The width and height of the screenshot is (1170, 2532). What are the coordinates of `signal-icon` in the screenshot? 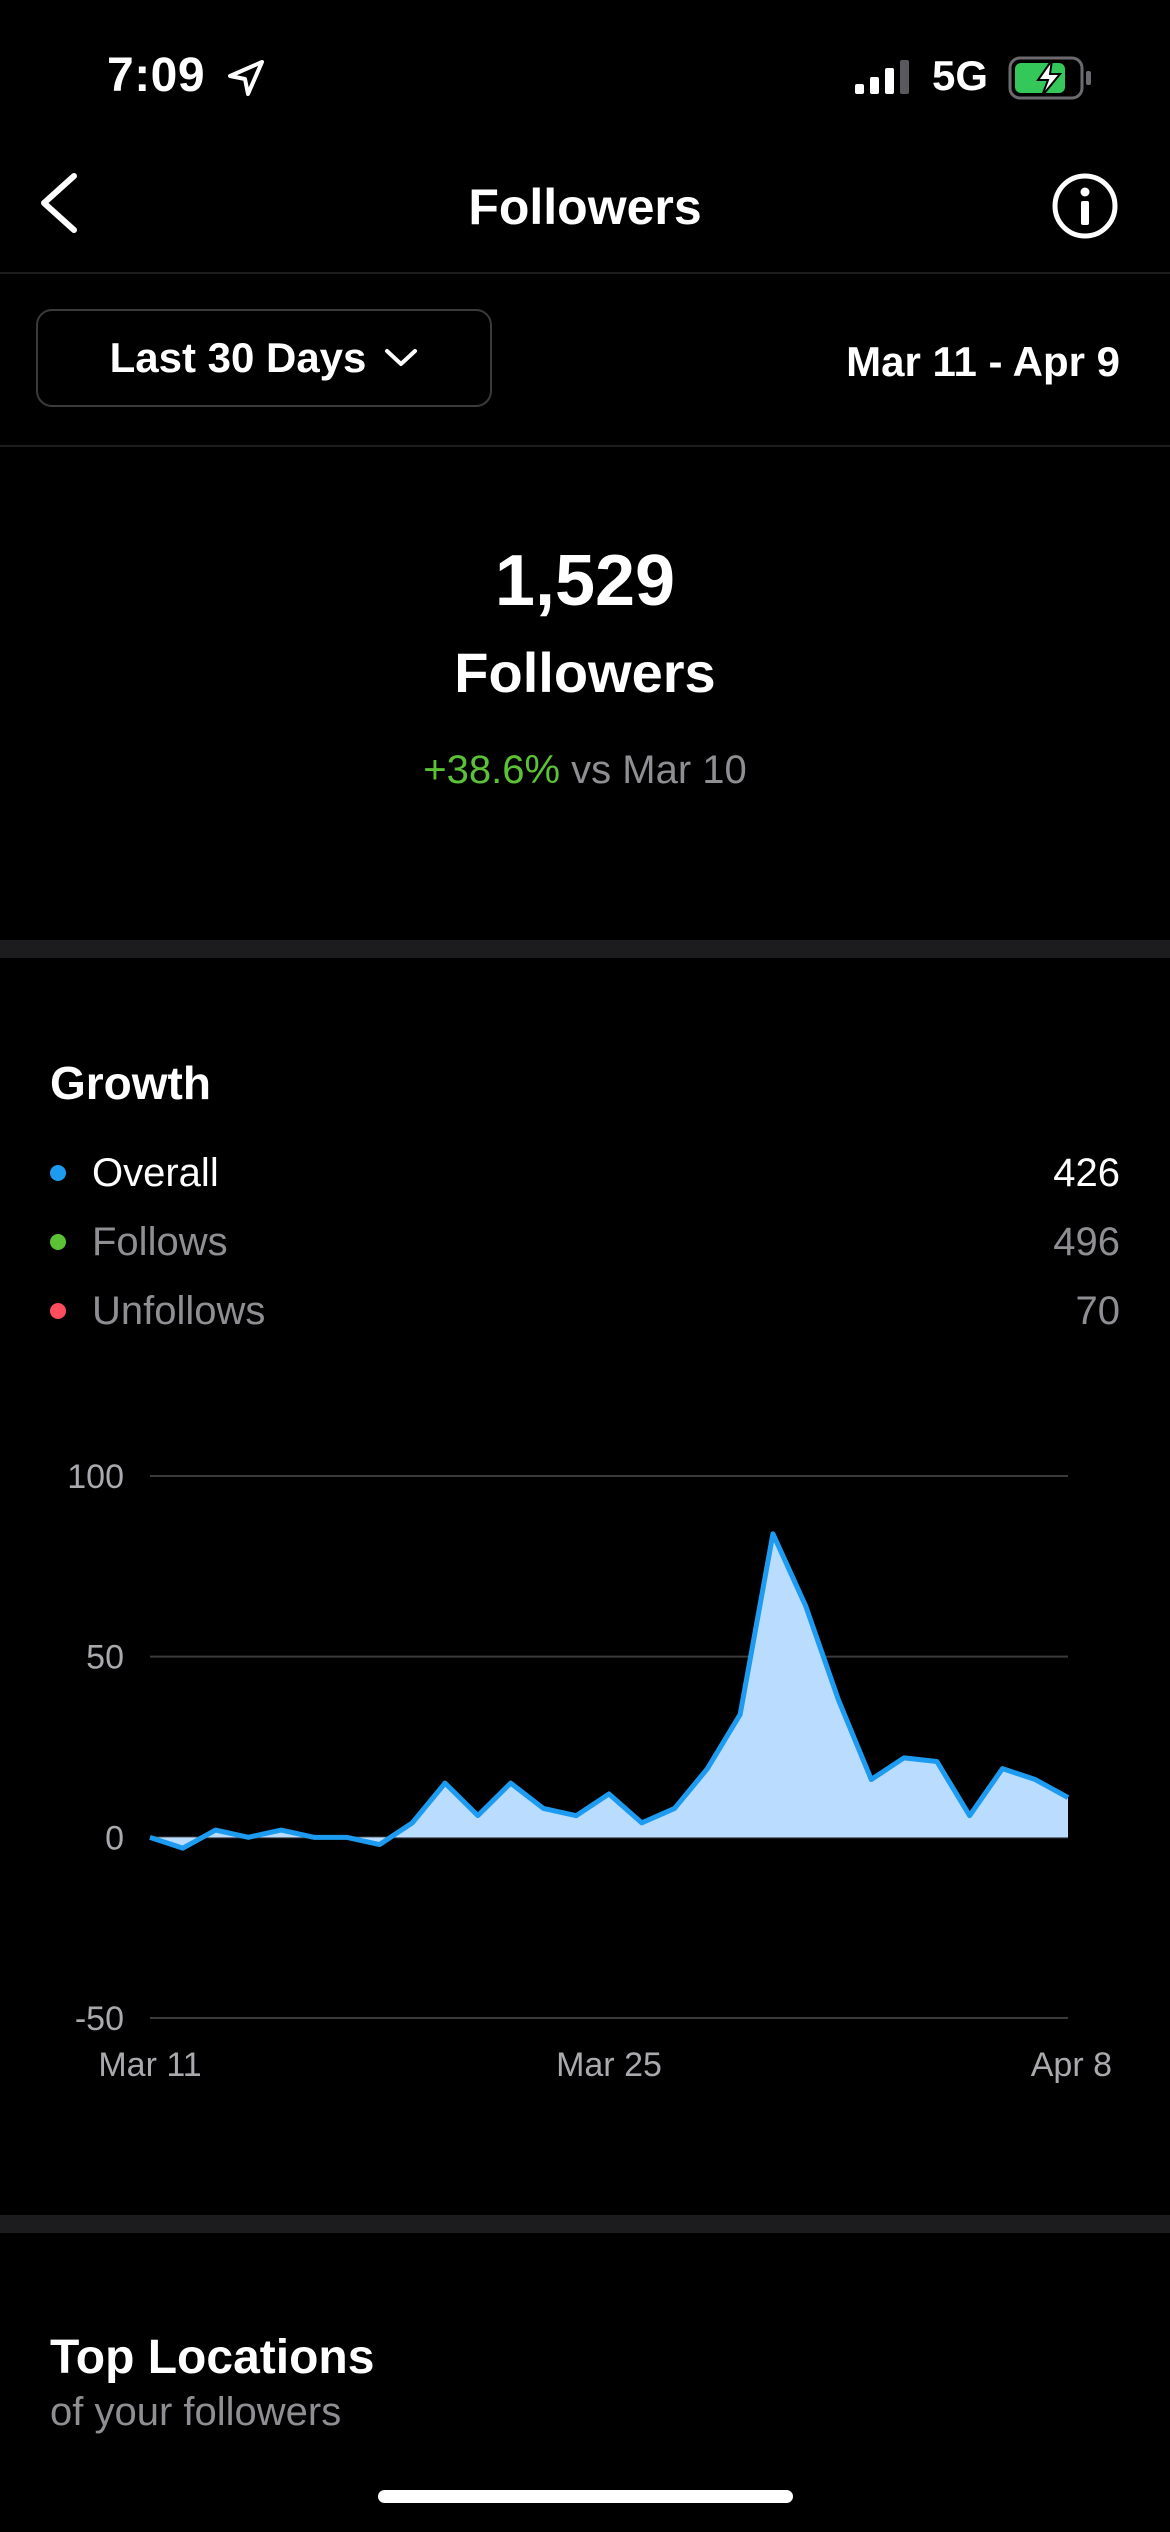 It's located at (882, 77).